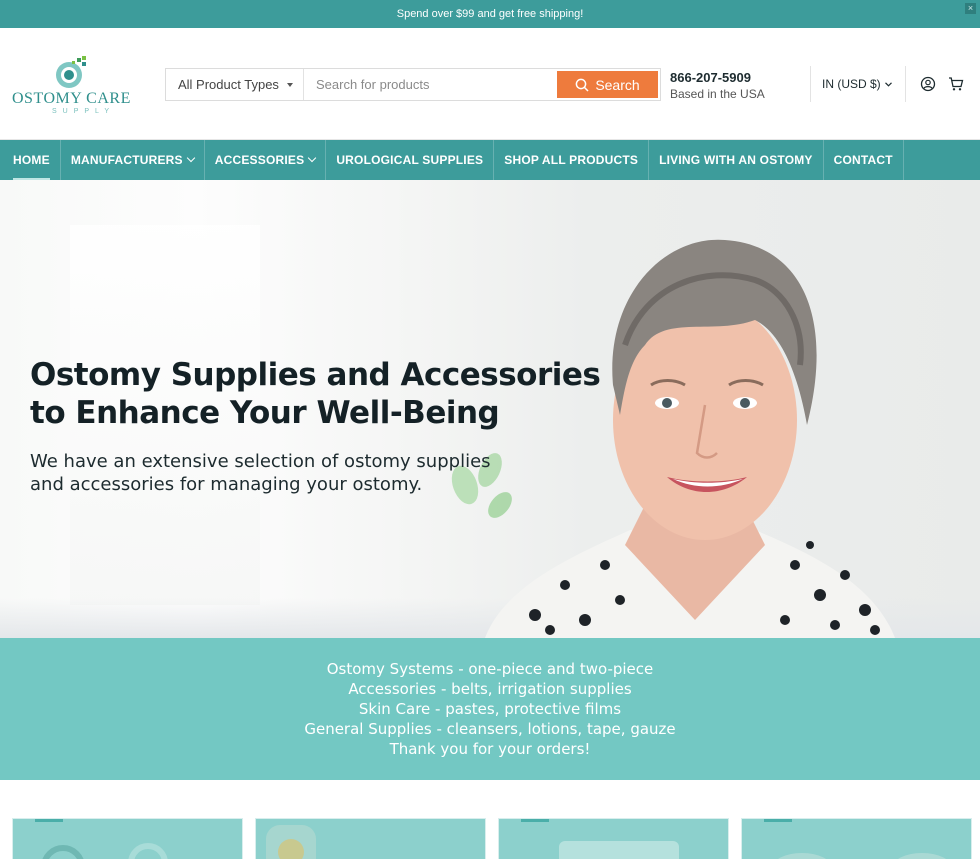 The image size is (980, 859). I want to click on account-icon, so click(928, 84).